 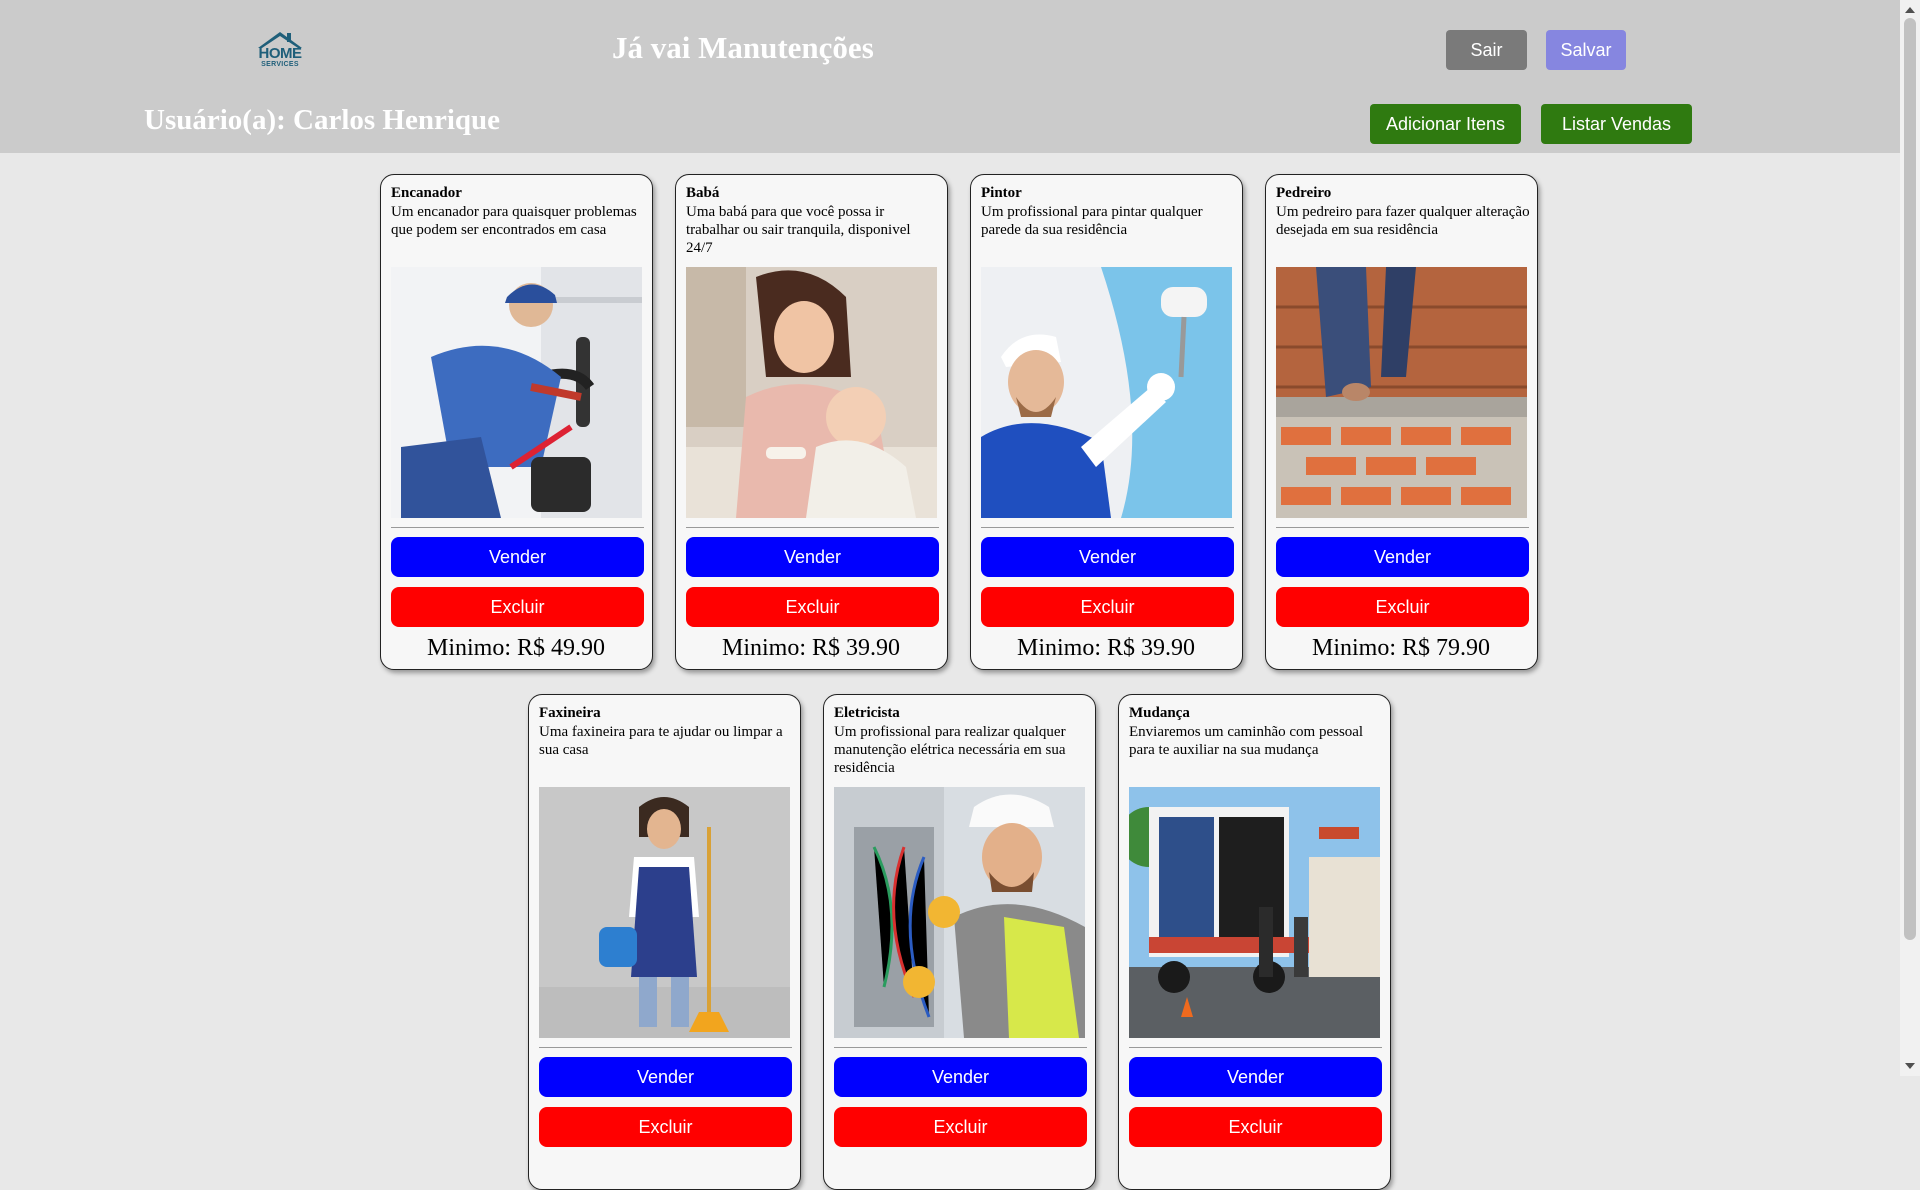 What do you see at coordinates (426, 193) in the screenshot?
I see `card-title: Encanador` at bounding box center [426, 193].